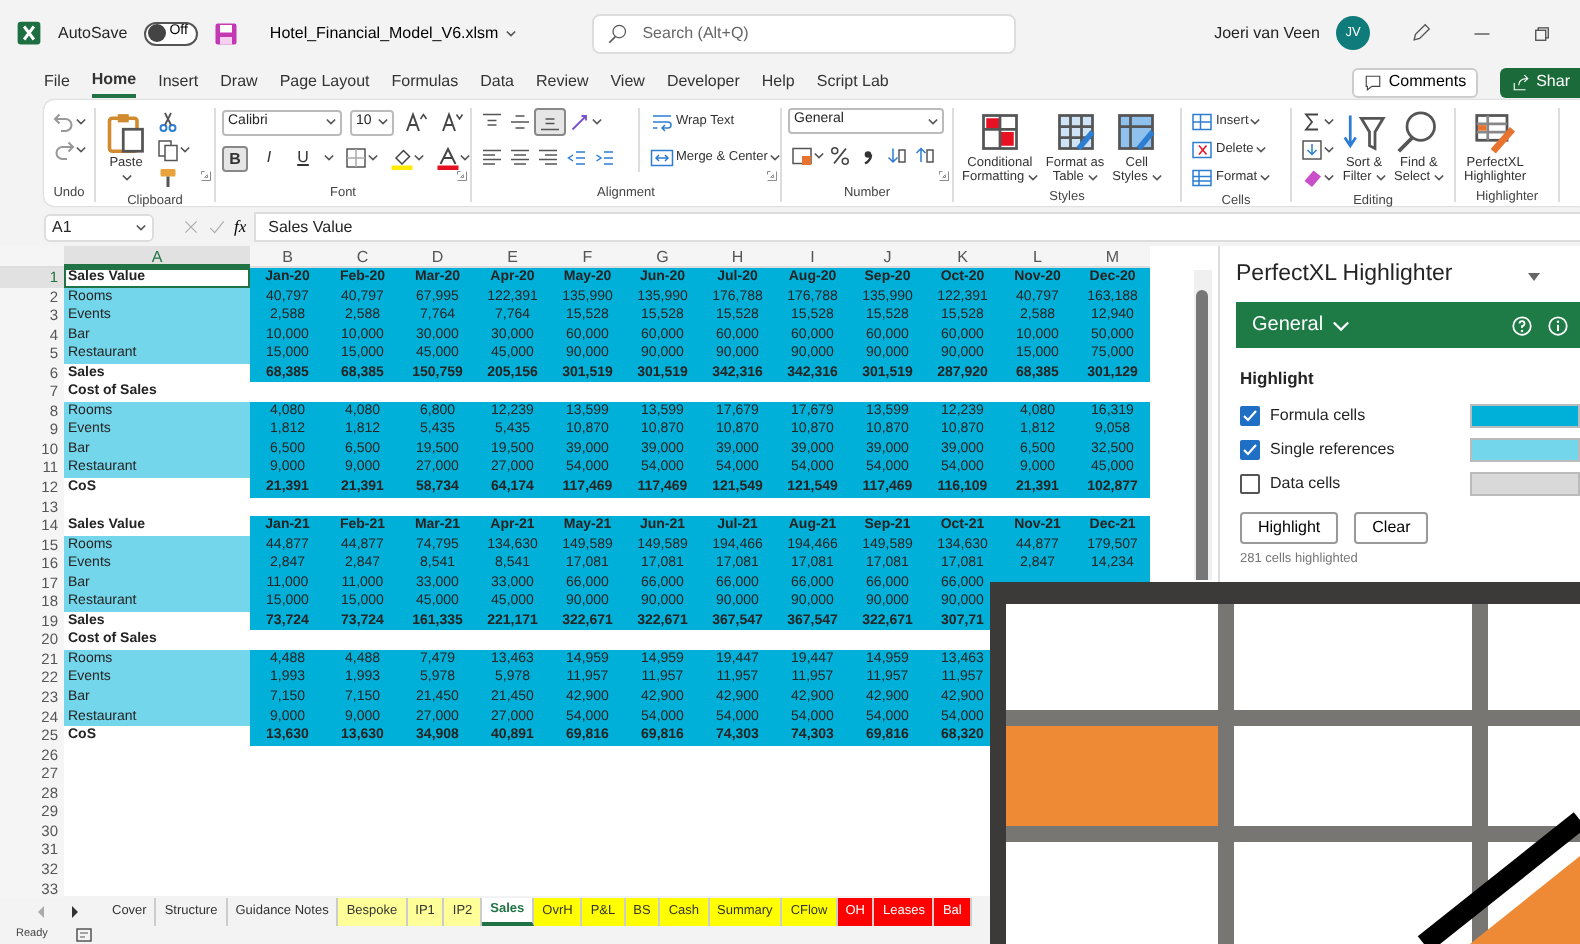 The image size is (1580, 944). Describe the element at coordinates (604, 158) in the screenshot. I see `increase-indent-icon` at that location.